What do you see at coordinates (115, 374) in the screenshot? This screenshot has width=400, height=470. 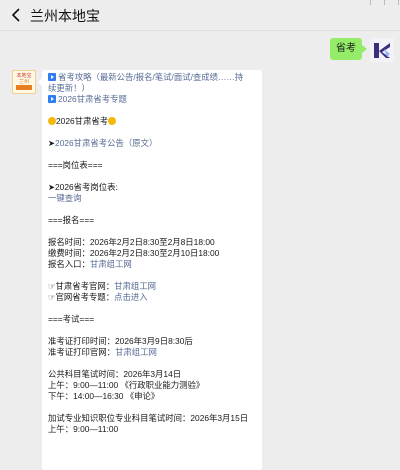 I see `public-exam-time: 公共科目笔试时间：2026年3月14日` at bounding box center [115, 374].